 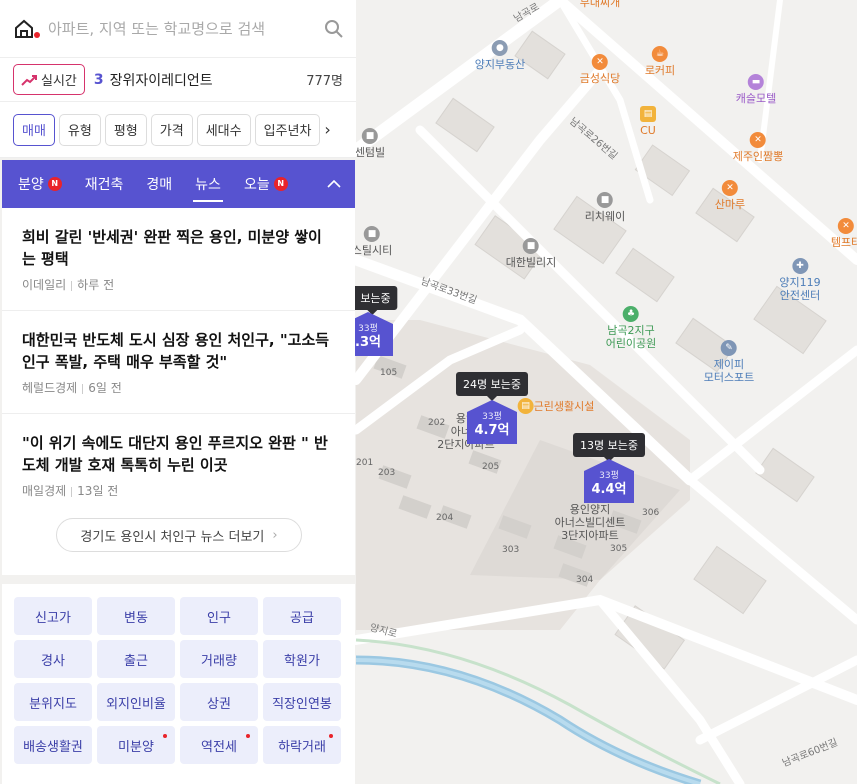 What do you see at coordinates (590, 522) in the screenshot?
I see `poi-apartment: 용인양지 아너스빌디센트 3단지아파트` at bounding box center [590, 522].